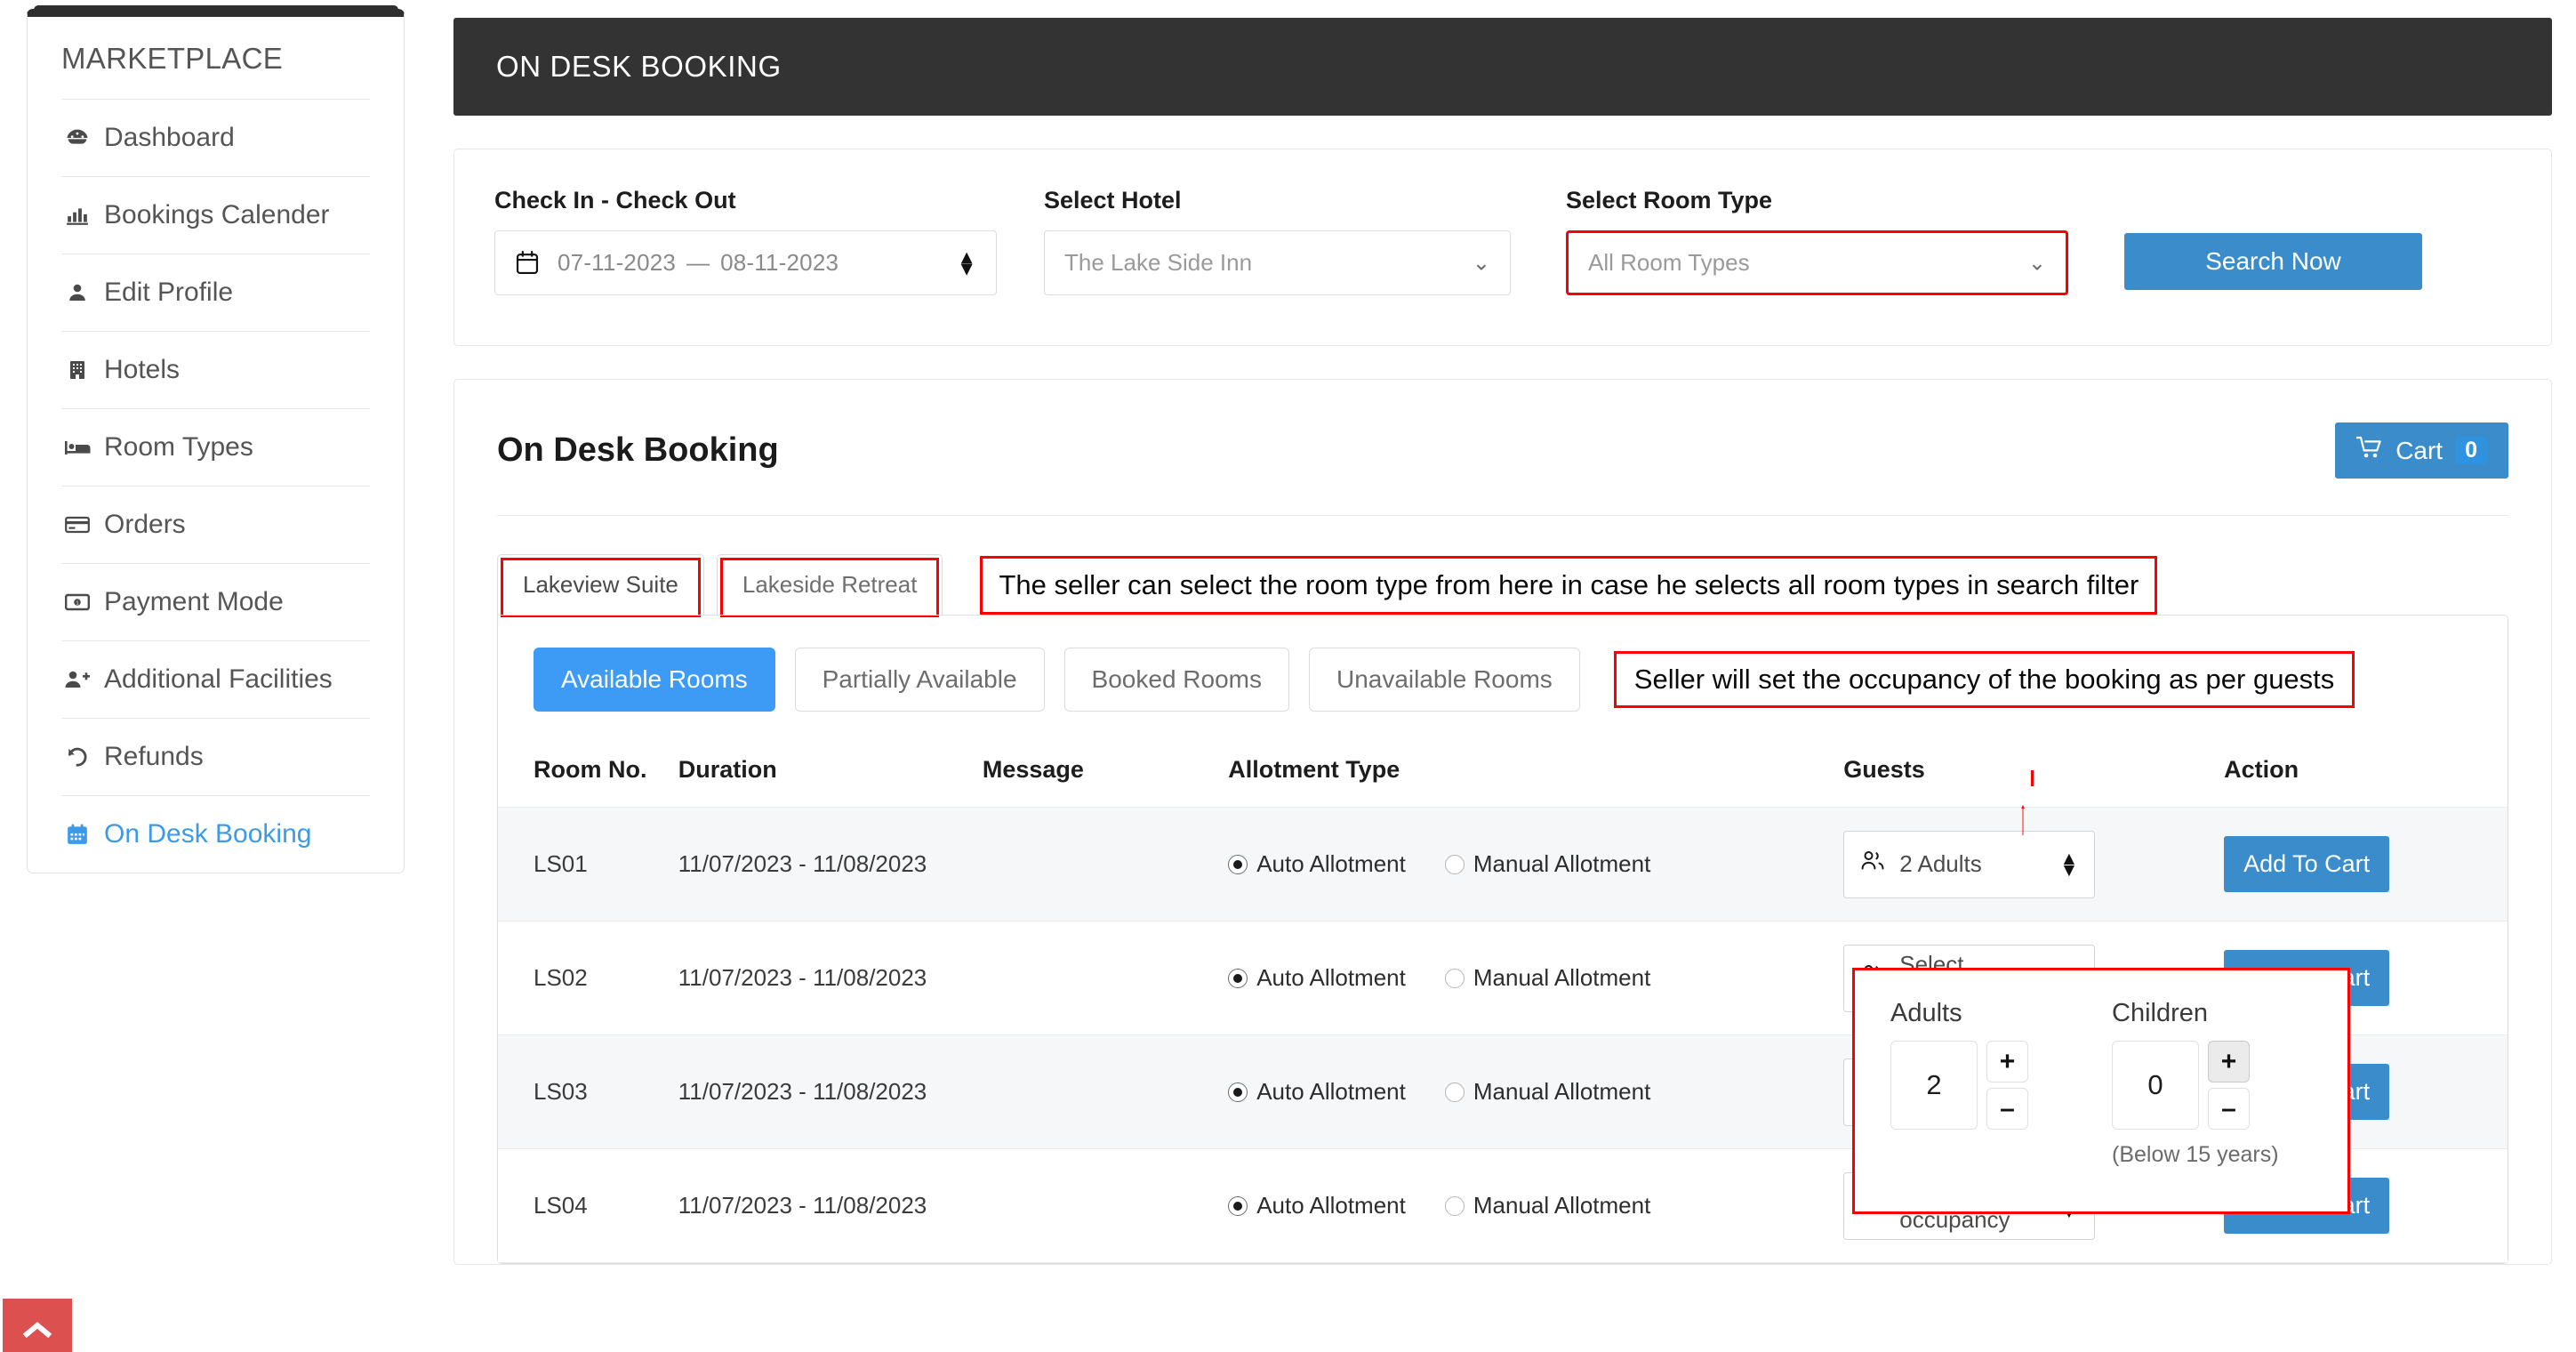 The width and height of the screenshot is (2576, 1352). I want to click on adults-value: 2, so click(1934, 1085).